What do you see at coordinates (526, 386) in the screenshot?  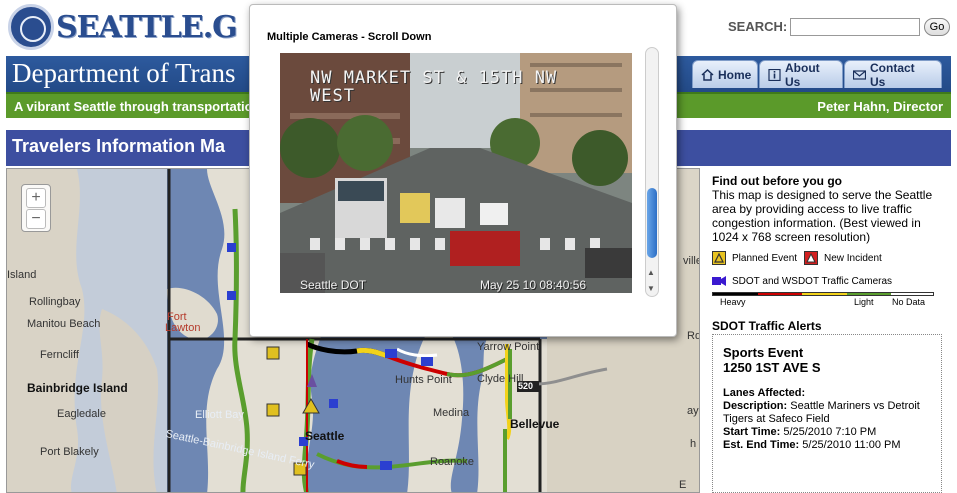 I see `map-label-hwy-520: 520` at bounding box center [526, 386].